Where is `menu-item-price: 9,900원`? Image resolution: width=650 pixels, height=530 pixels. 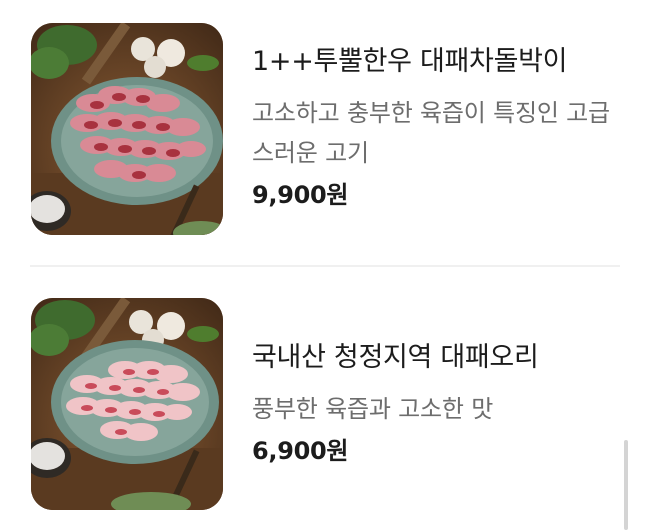
menu-item-price: 9,900원 is located at coordinates (300, 195).